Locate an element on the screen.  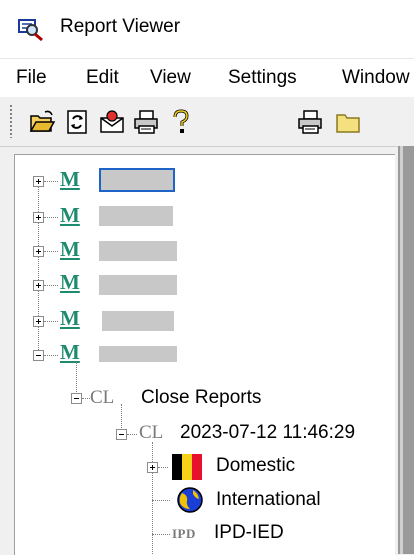
tree-item-international: International is located at coordinates (268, 500).